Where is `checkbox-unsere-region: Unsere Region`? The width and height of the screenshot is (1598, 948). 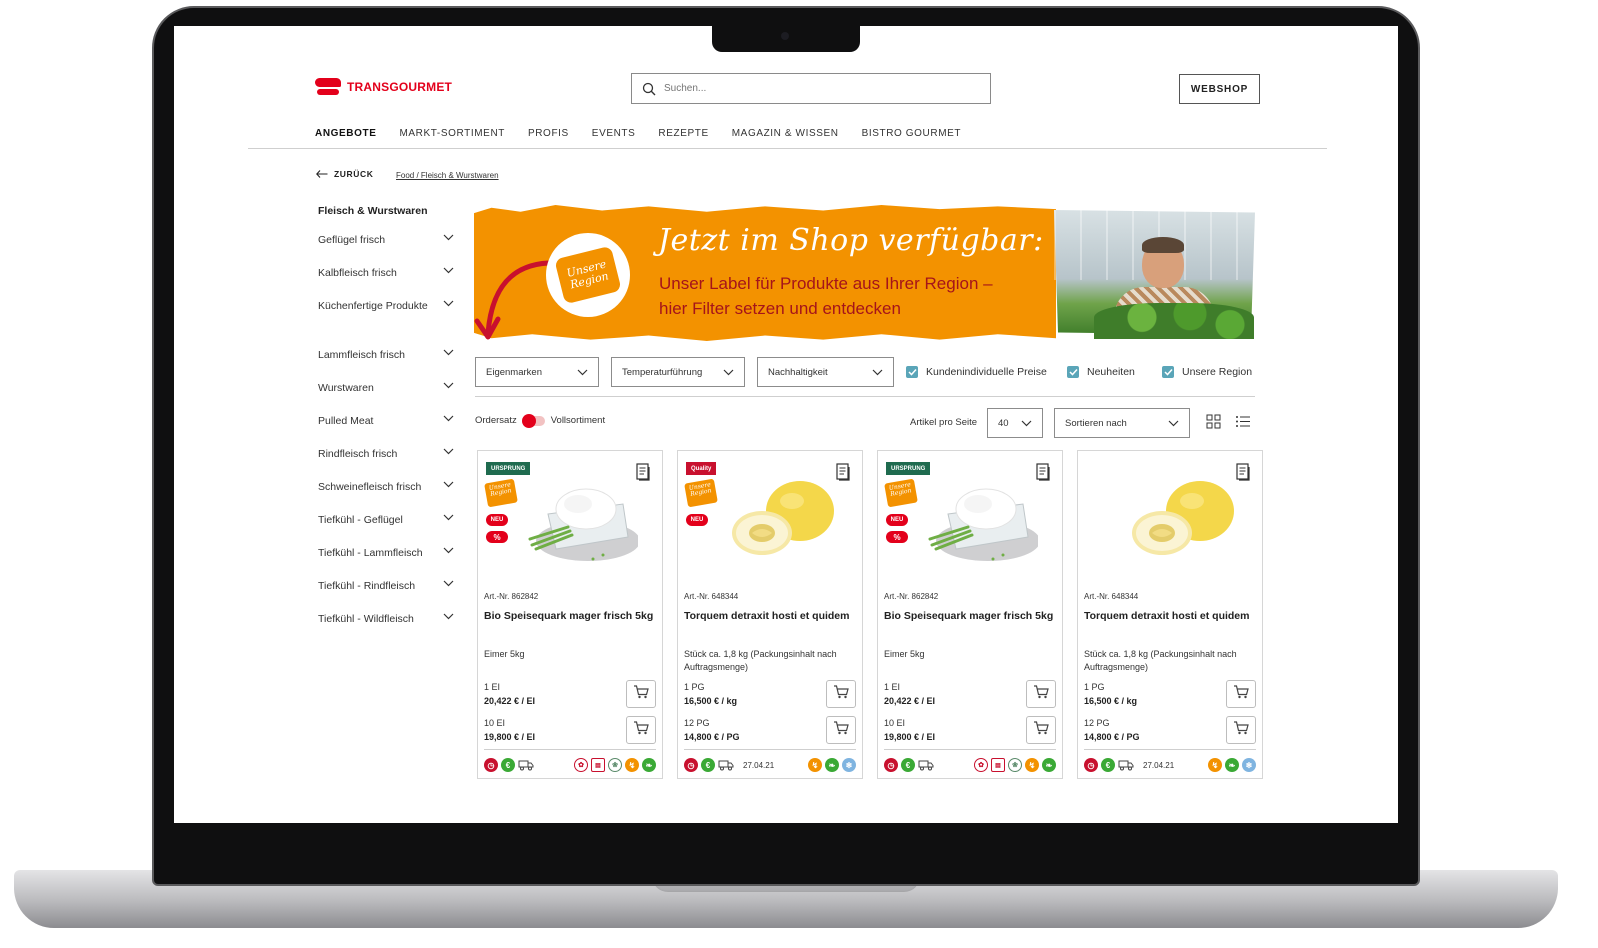 checkbox-unsere-region: Unsere Region is located at coordinates (1207, 372).